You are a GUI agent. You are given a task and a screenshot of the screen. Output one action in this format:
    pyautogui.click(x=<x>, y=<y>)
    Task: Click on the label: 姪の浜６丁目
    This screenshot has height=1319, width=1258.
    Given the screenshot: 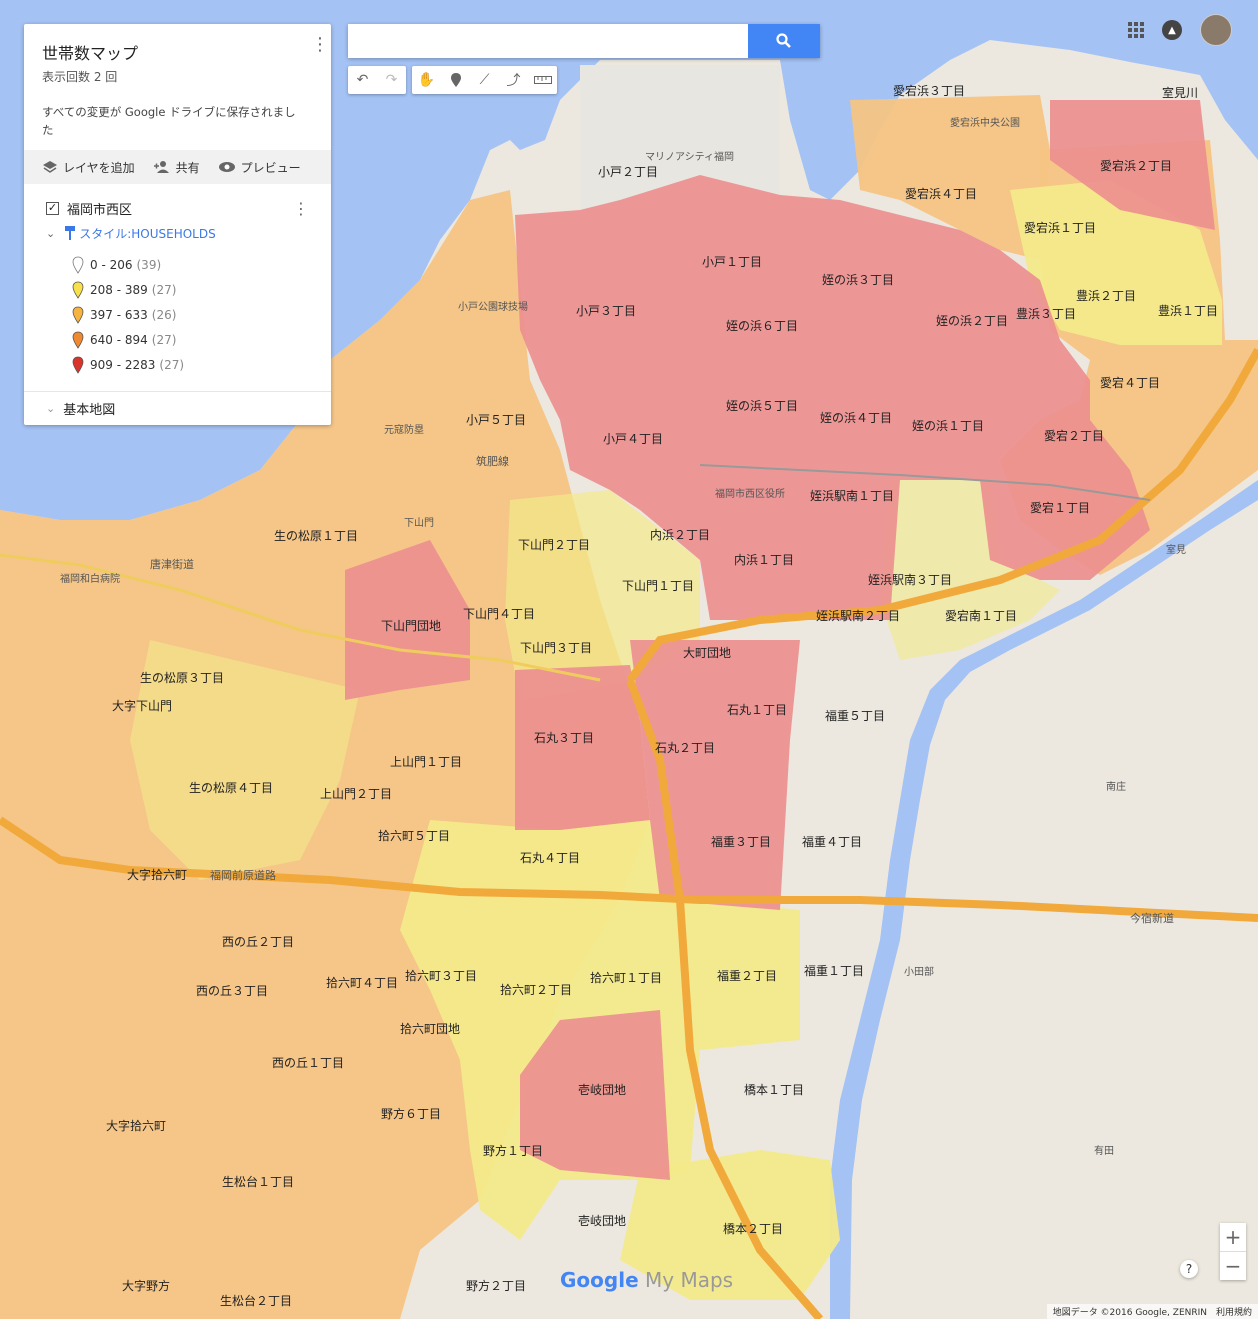 What is the action you would take?
    pyautogui.click(x=762, y=326)
    